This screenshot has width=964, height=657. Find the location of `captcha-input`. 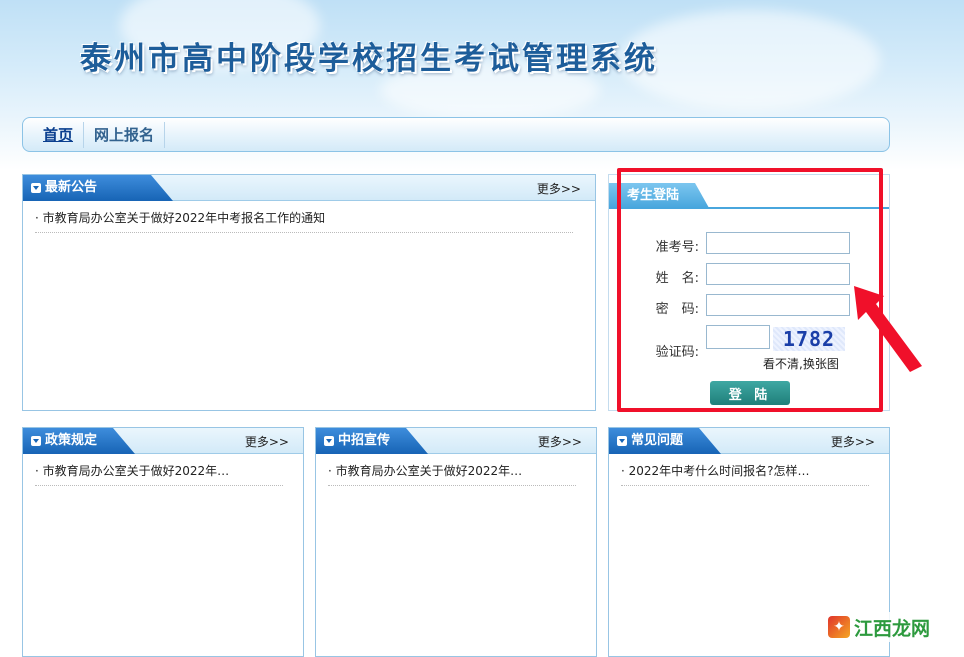

captcha-input is located at coordinates (738, 337).